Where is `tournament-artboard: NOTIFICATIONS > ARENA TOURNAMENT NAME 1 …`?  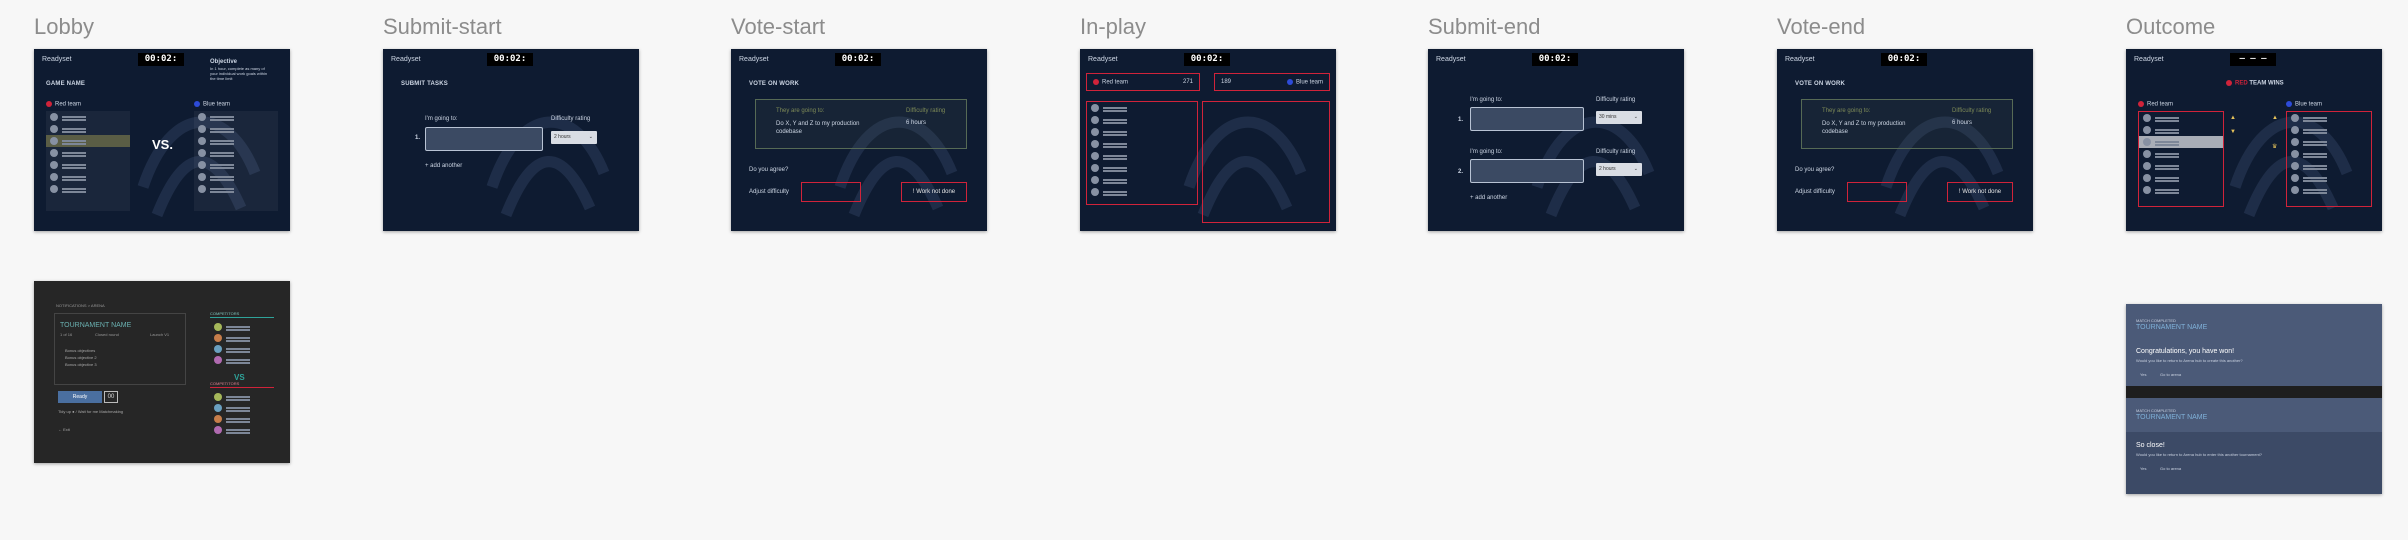
tournament-artboard: NOTIFICATIONS > ARENA TOURNAMENT NAME 1 … is located at coordinates (162, 372).